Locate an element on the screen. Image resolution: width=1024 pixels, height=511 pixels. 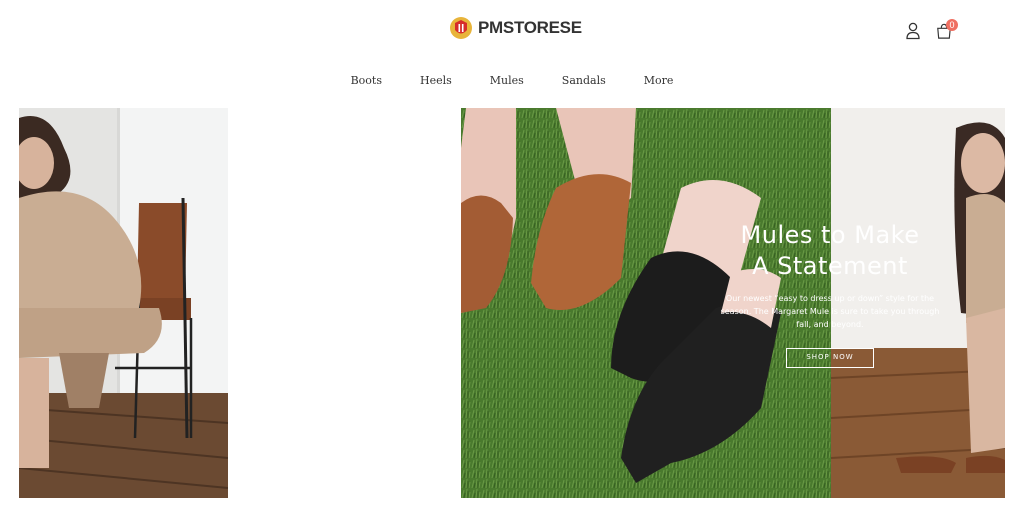
logo-text: PMSTORESE is located at coordinates (530, 27).